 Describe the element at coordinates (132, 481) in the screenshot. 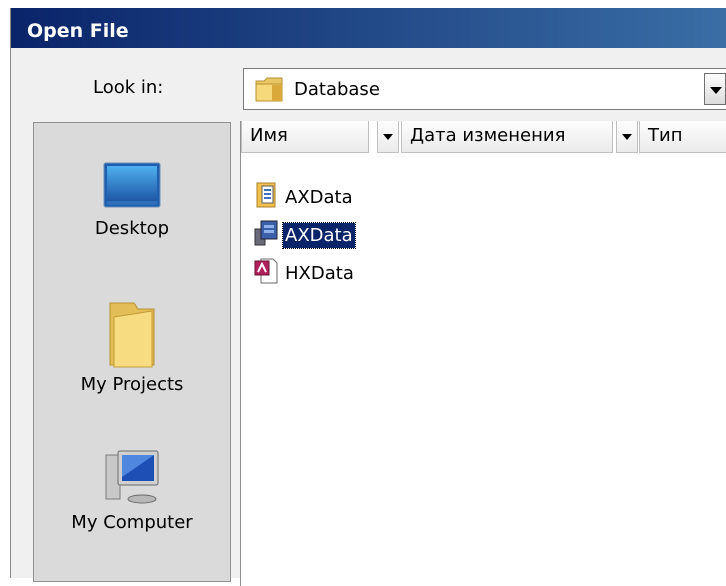

I see `computer-icon` at that location.